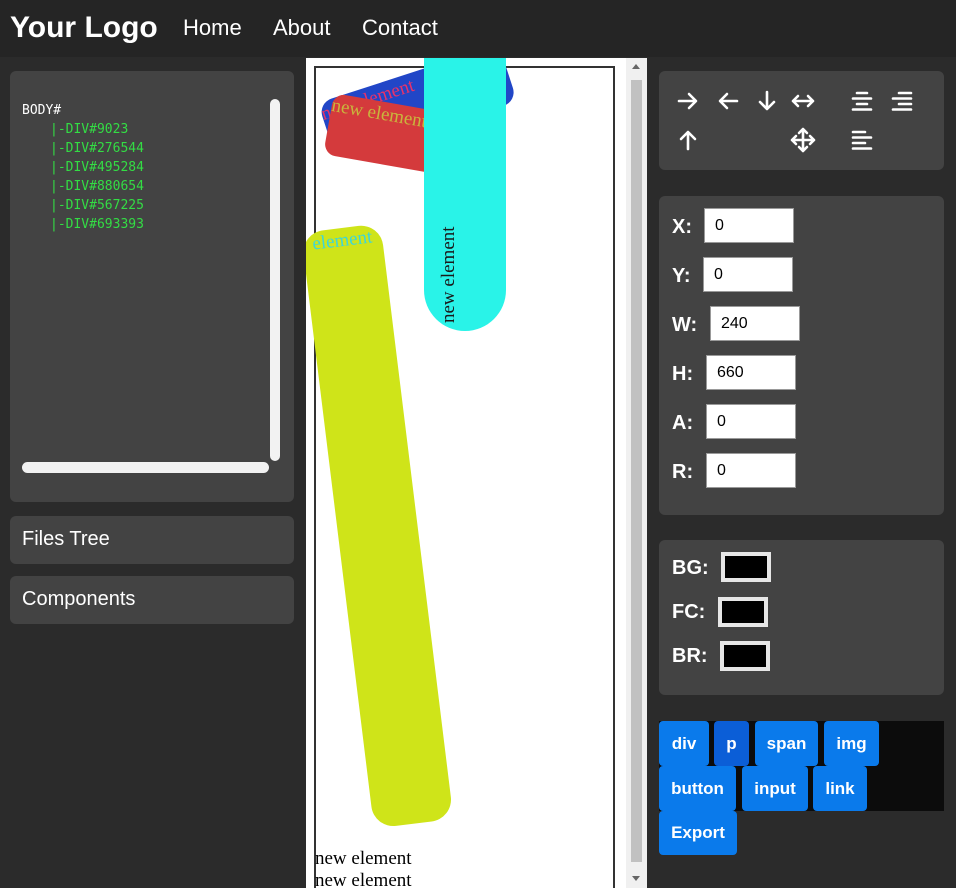  What do you see at coordinates (83, 186) in the screenshot?
I see `tree-item: |-DIV#880654` at bounding box center [83, 186].